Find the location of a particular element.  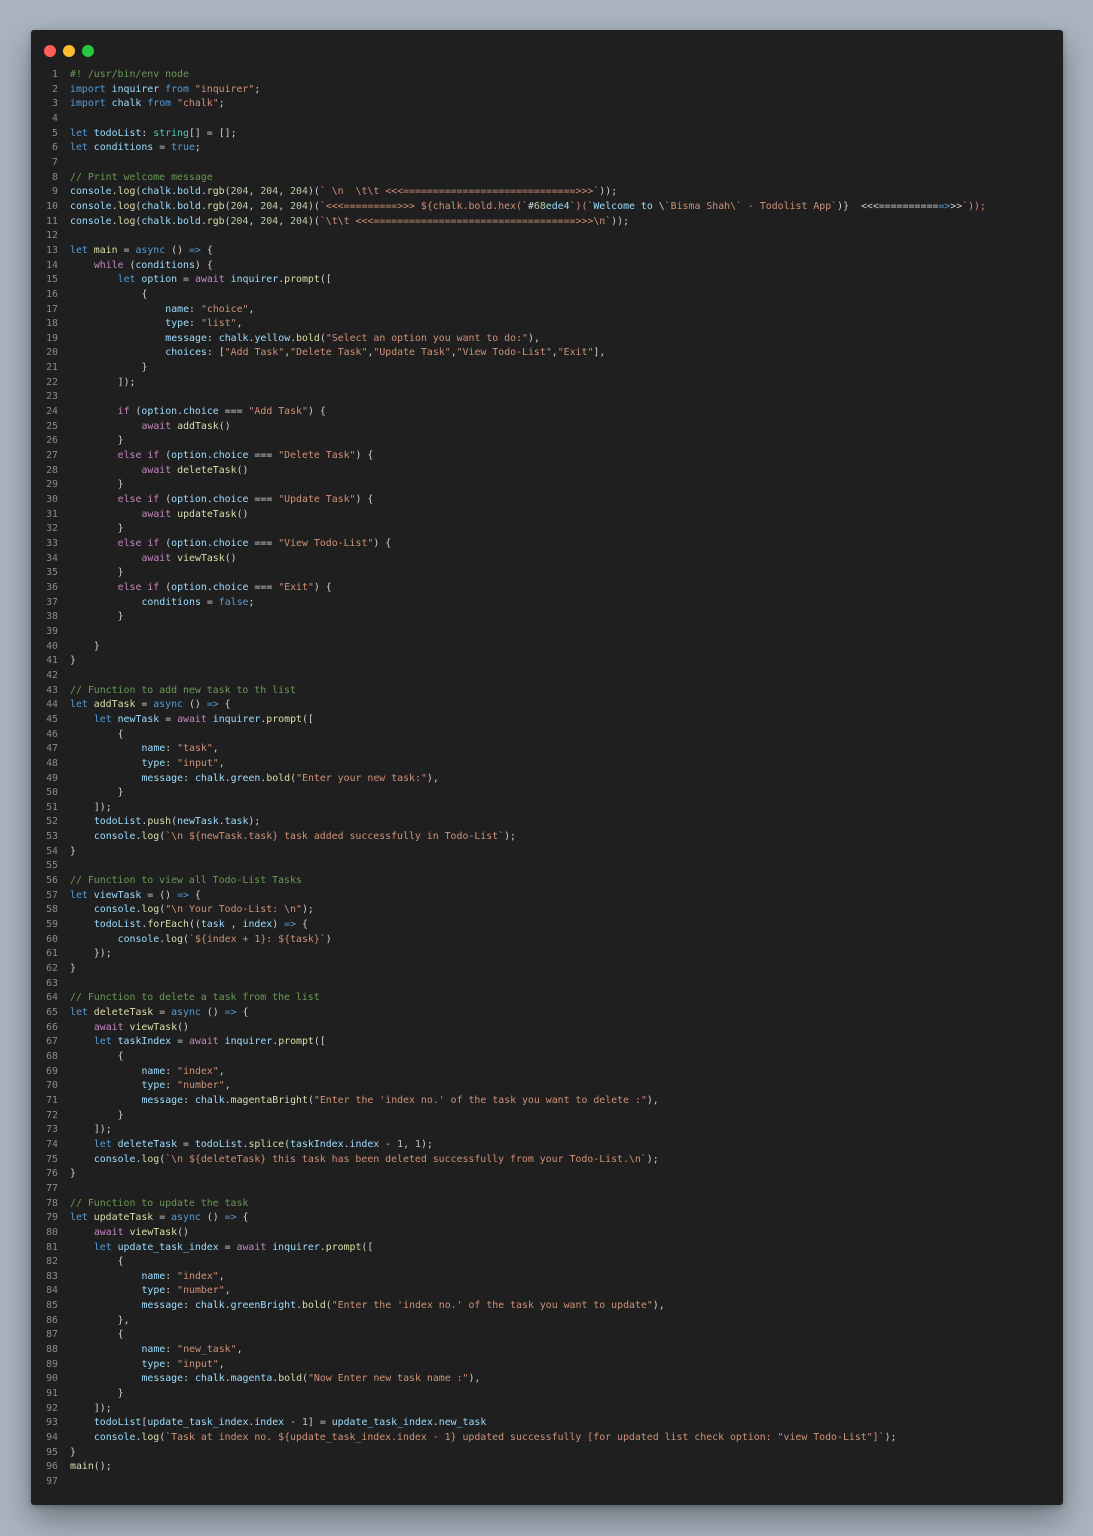

maximize-button is located at coordinates (88, 51).